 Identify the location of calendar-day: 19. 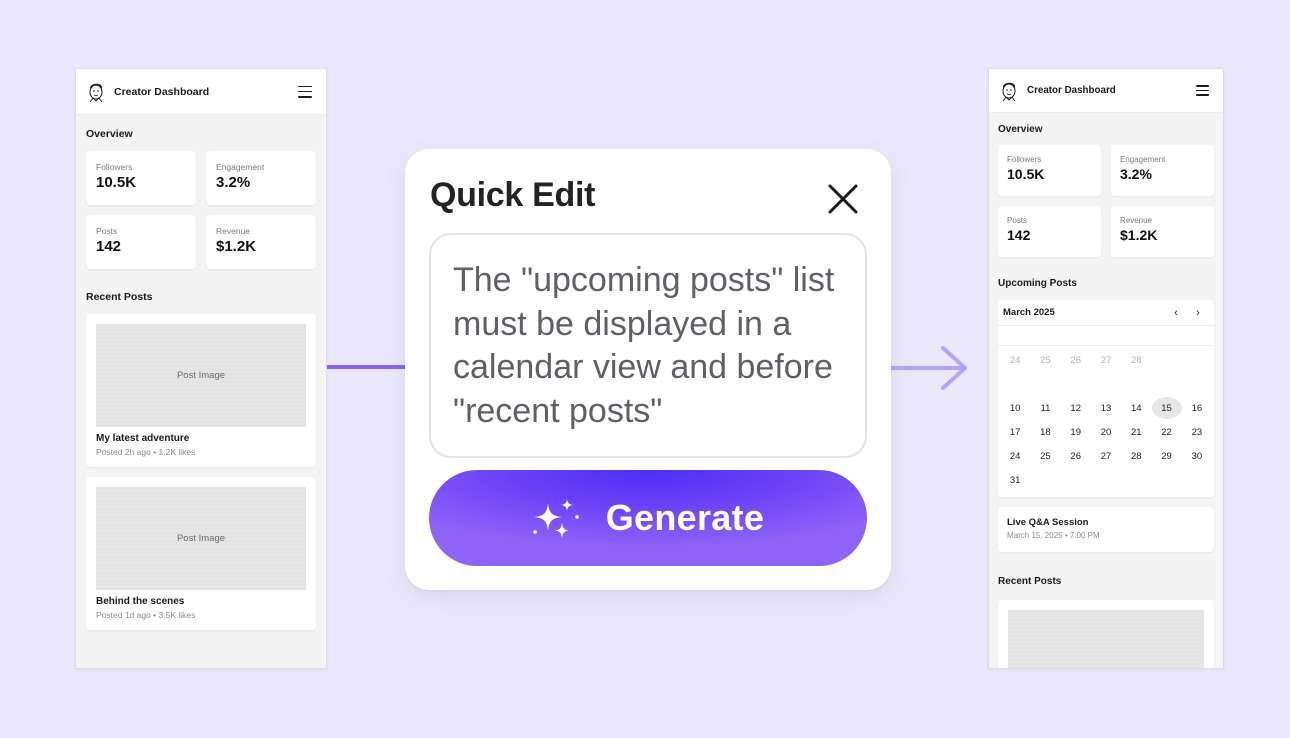
(1076, 432).